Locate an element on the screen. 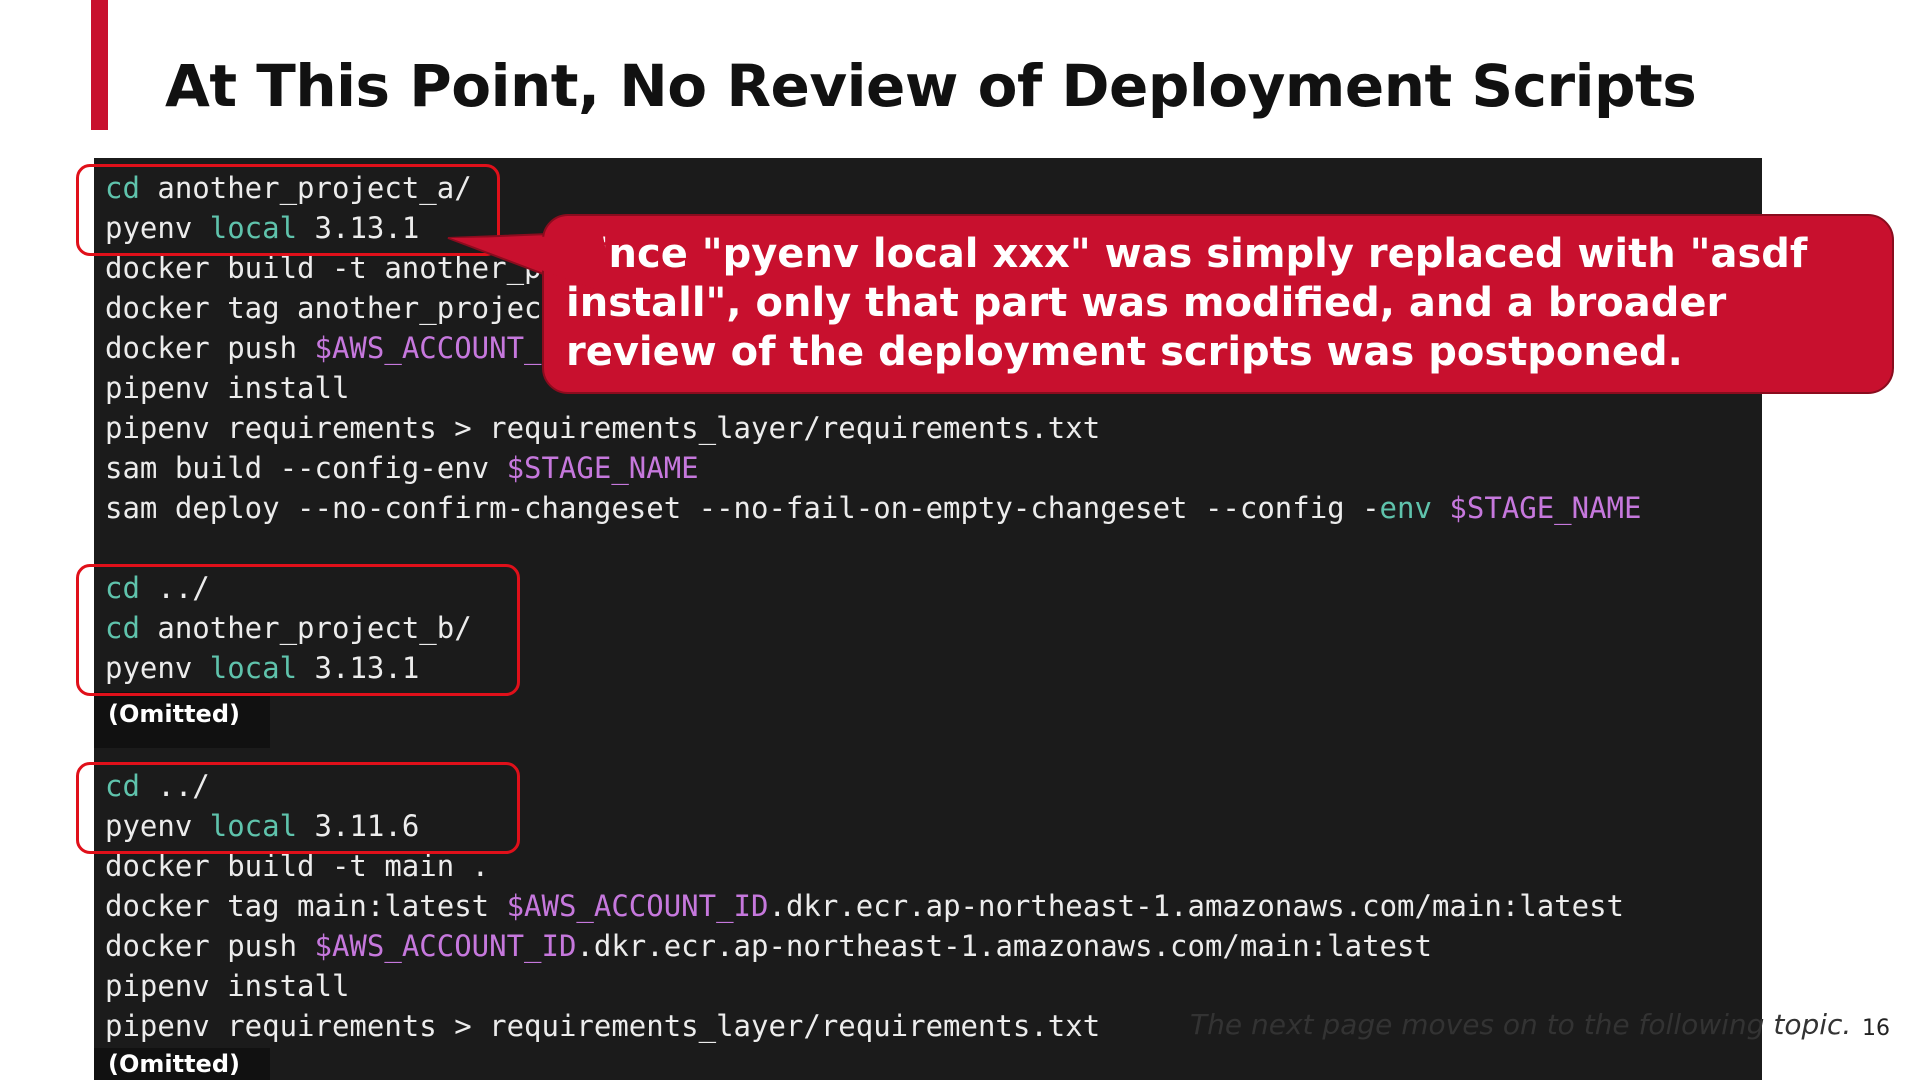 Image resolution: width=1920 pixels, height=1080 pixels. highlight-box-project-b is located at coordinates (298, 630).